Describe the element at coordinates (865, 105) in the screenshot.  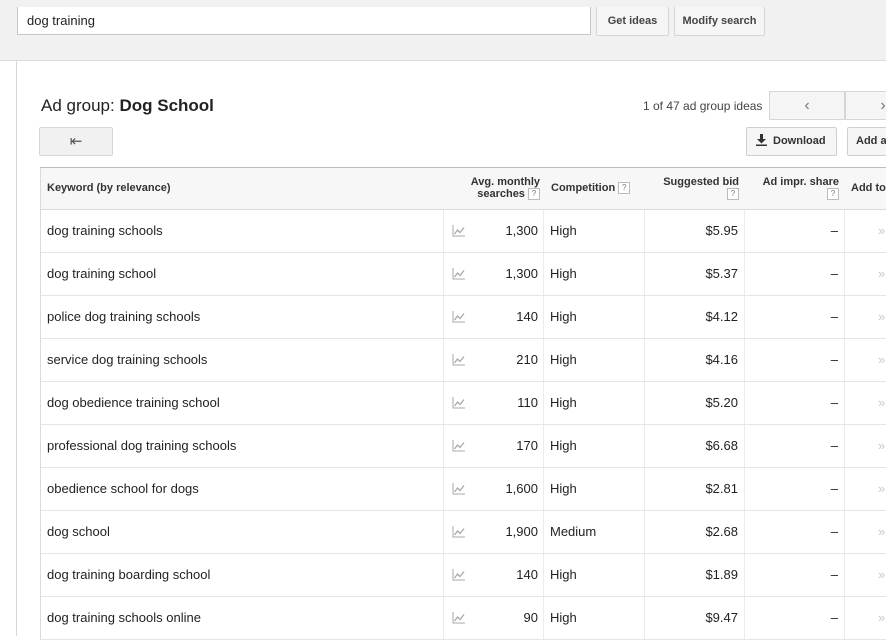
I see `next-page-button: ›` at that location.